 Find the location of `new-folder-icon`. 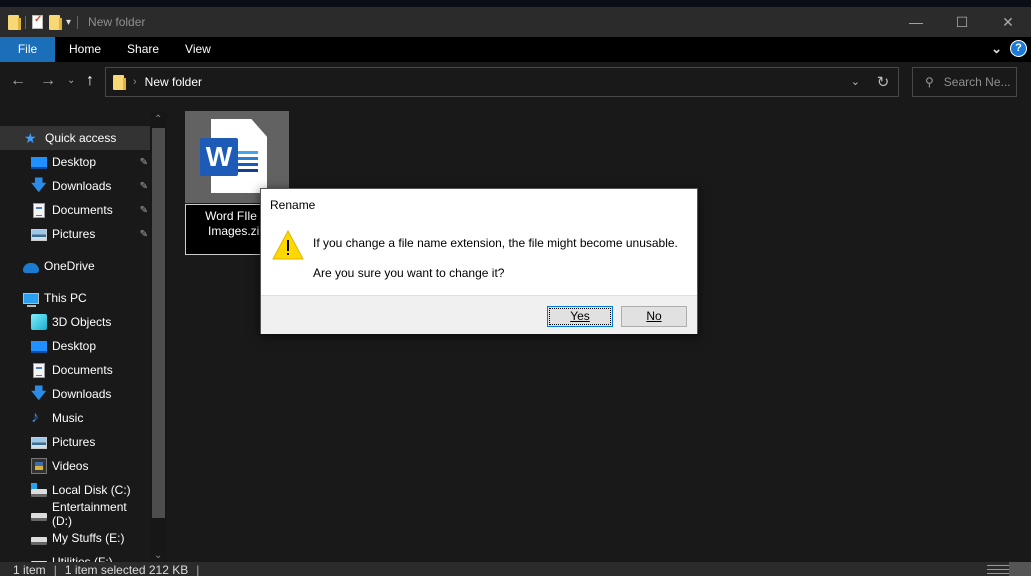

new-folder-icon is located at coordinates (55, 22).